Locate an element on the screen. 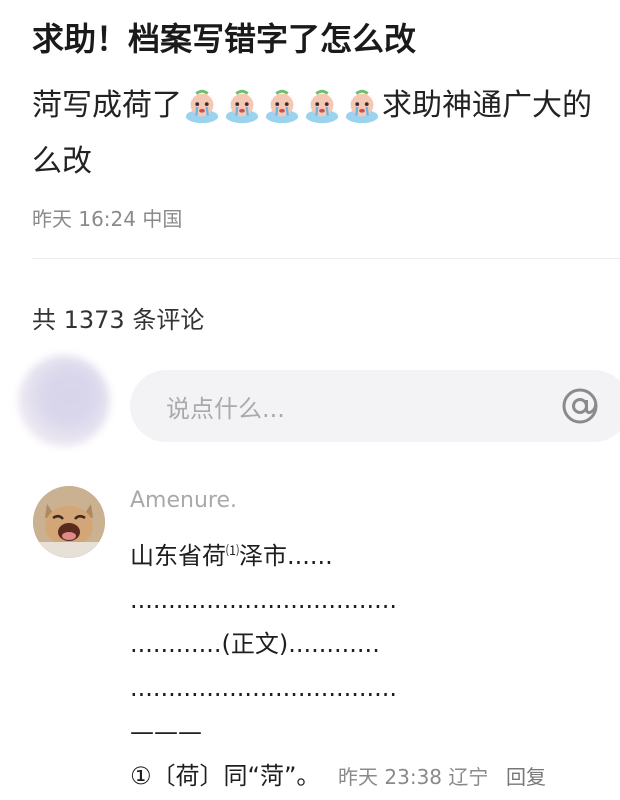 The image size is (620, 800). comment-author-avatar is located at coordinates (69, 522).